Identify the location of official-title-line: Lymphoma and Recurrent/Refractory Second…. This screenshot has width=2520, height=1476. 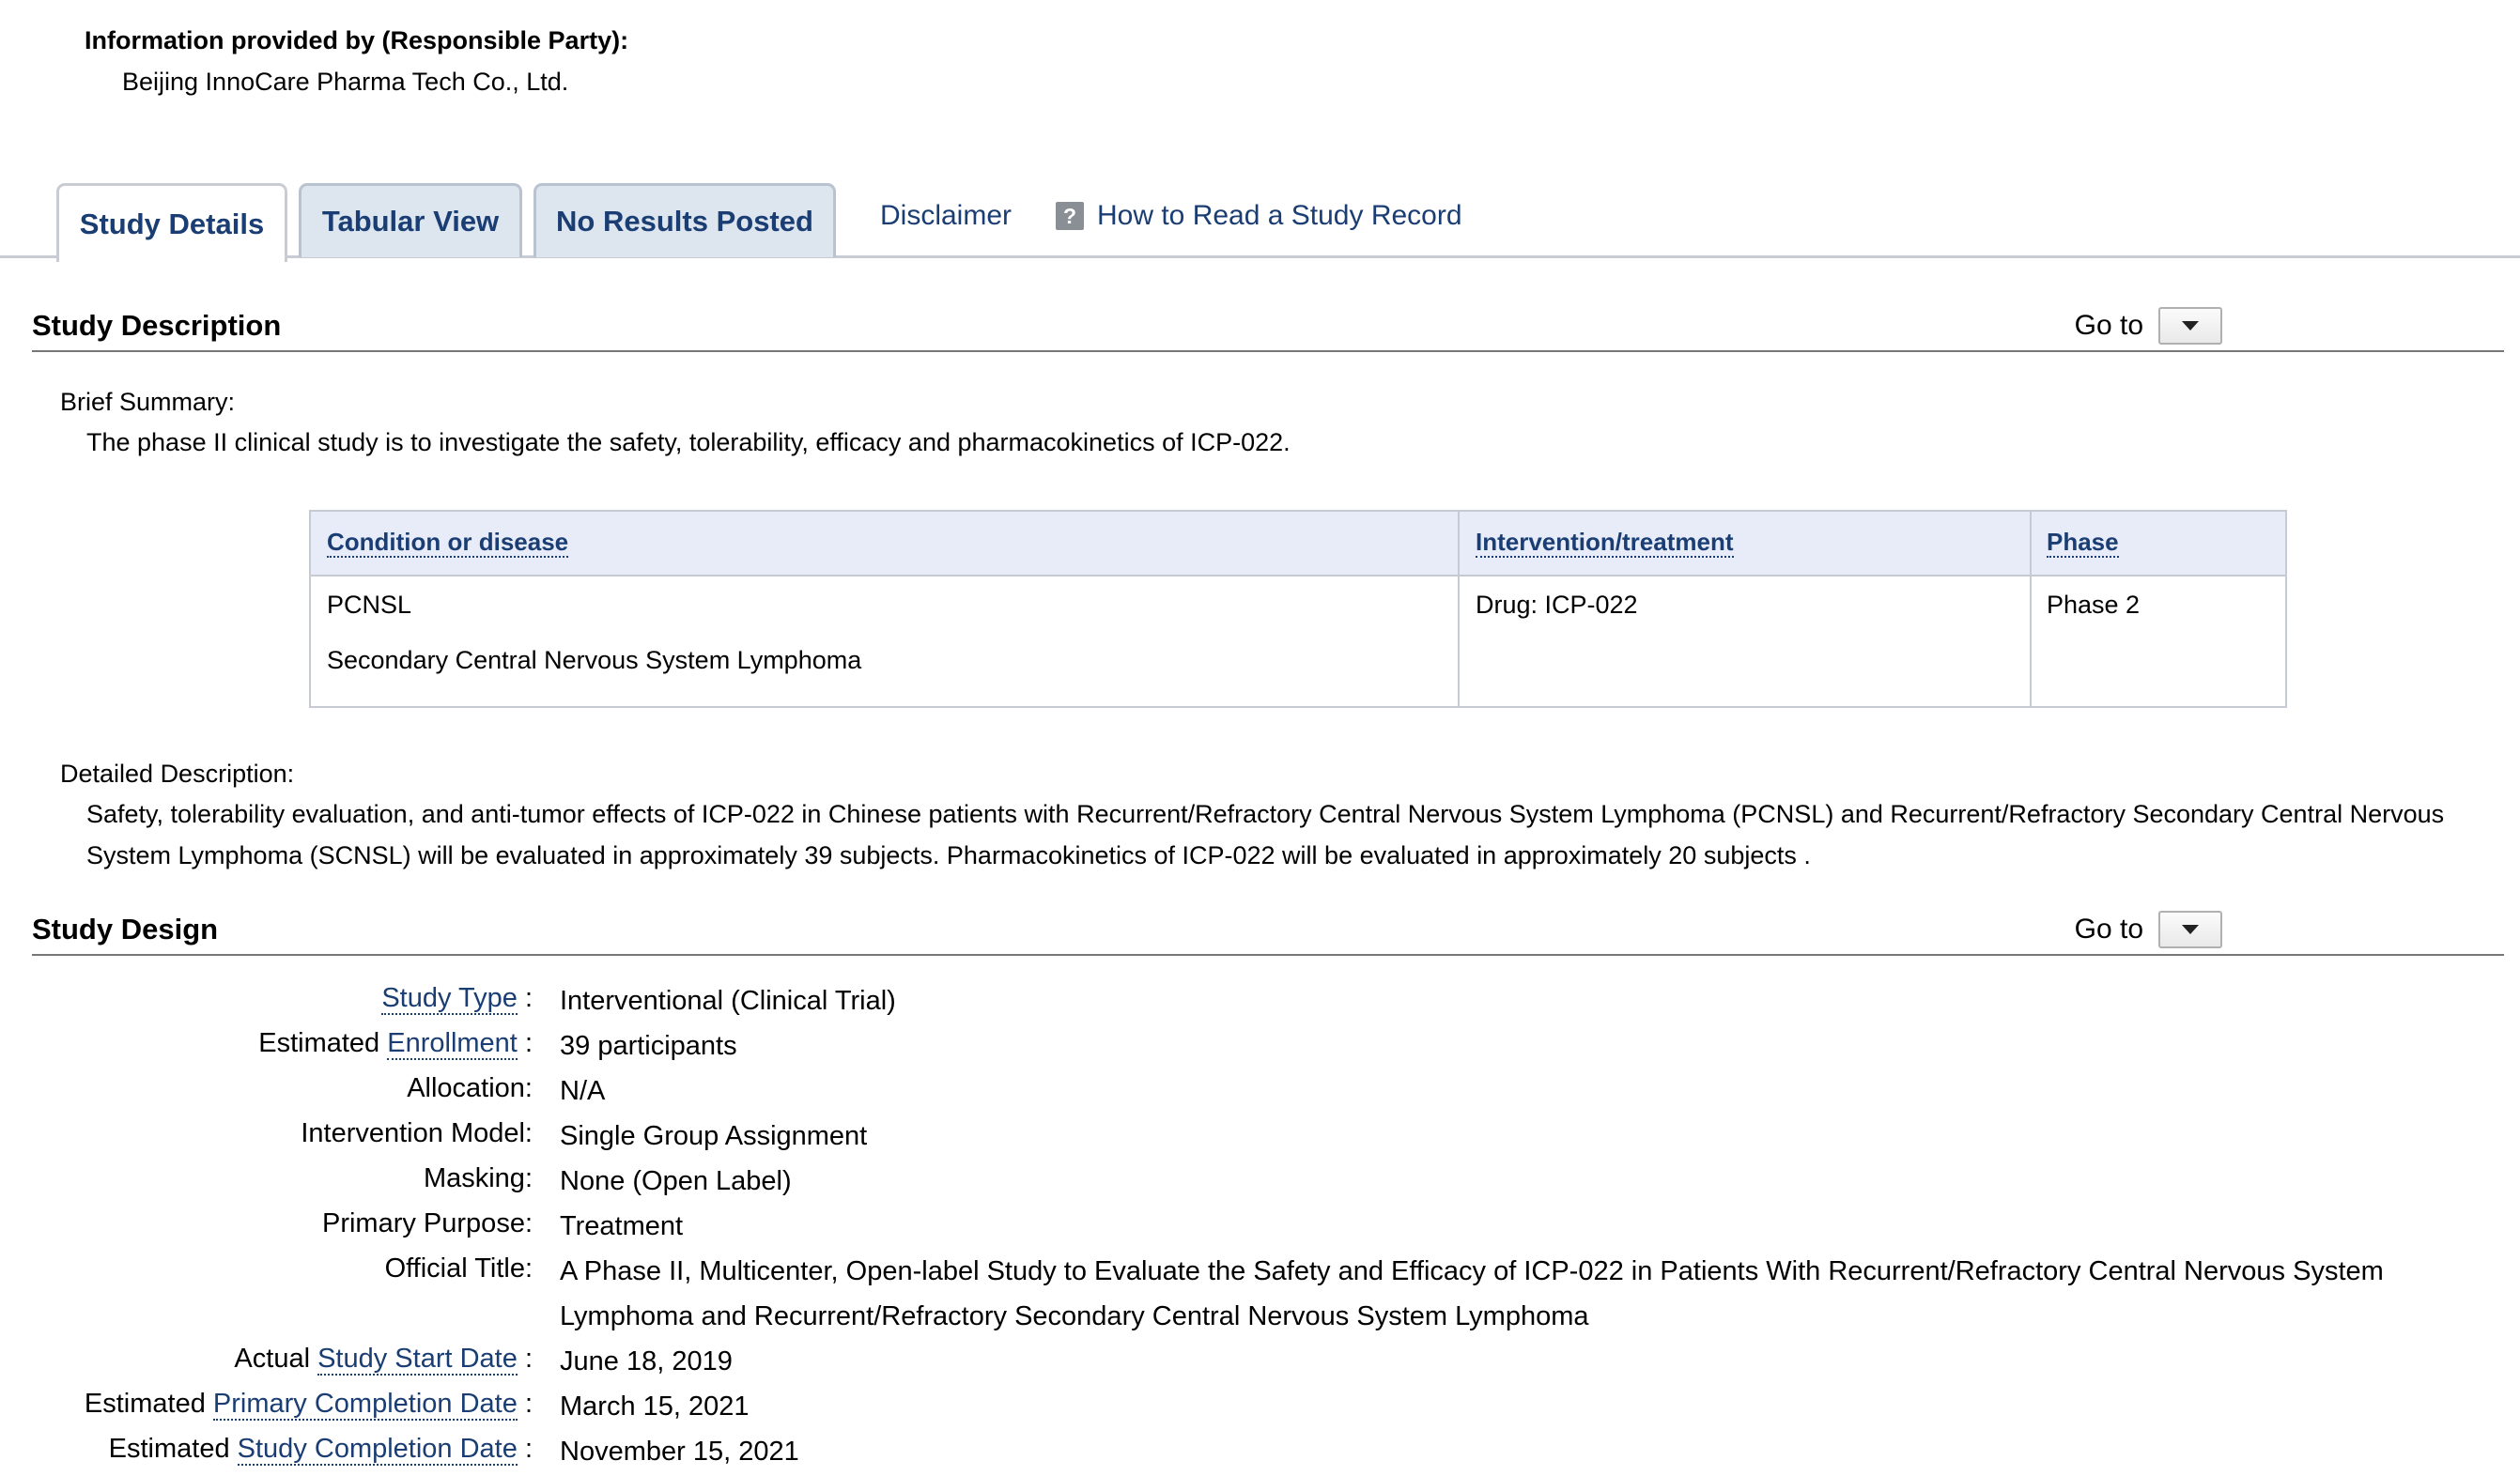
(1074, 1316).